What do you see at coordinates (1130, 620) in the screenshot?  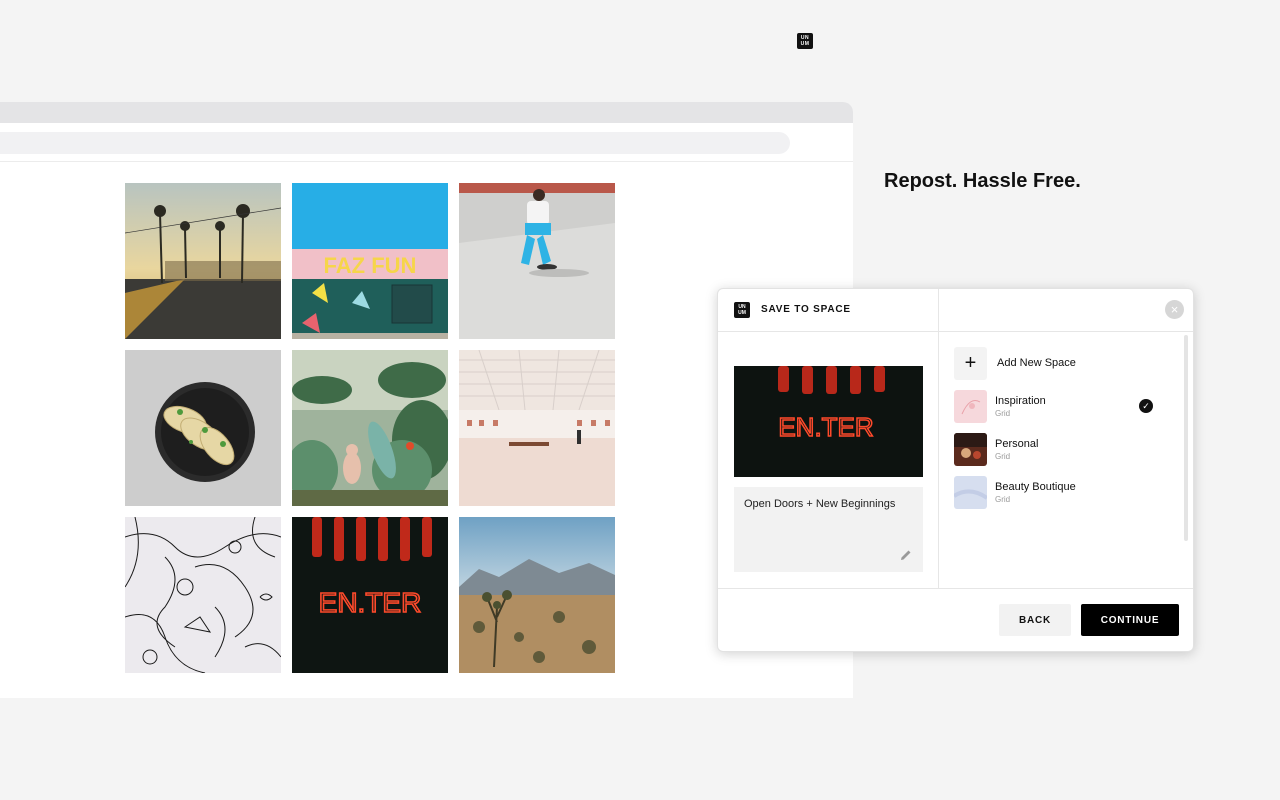 I see `continue-button: CONTINUE` at bounding box center [1130, 620].